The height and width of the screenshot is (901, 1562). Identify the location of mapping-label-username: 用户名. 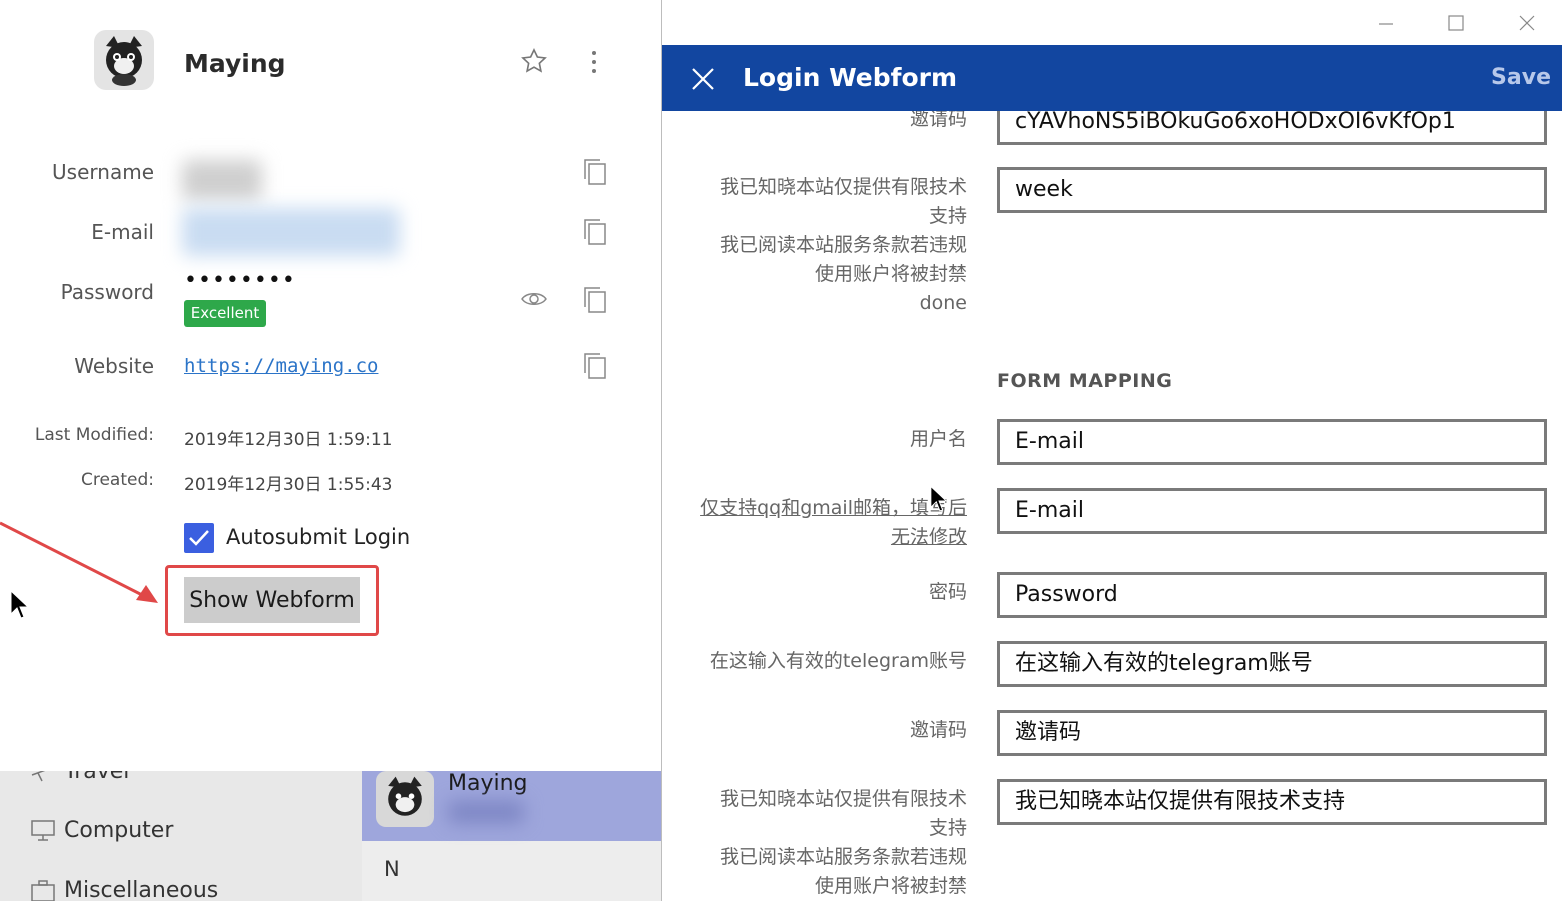
(938, 439).